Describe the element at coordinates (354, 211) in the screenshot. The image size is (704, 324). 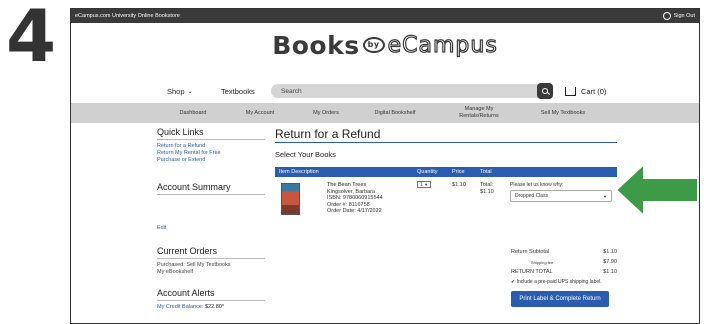
I see `order-date: Order Date: 4/17/2022` at that location.